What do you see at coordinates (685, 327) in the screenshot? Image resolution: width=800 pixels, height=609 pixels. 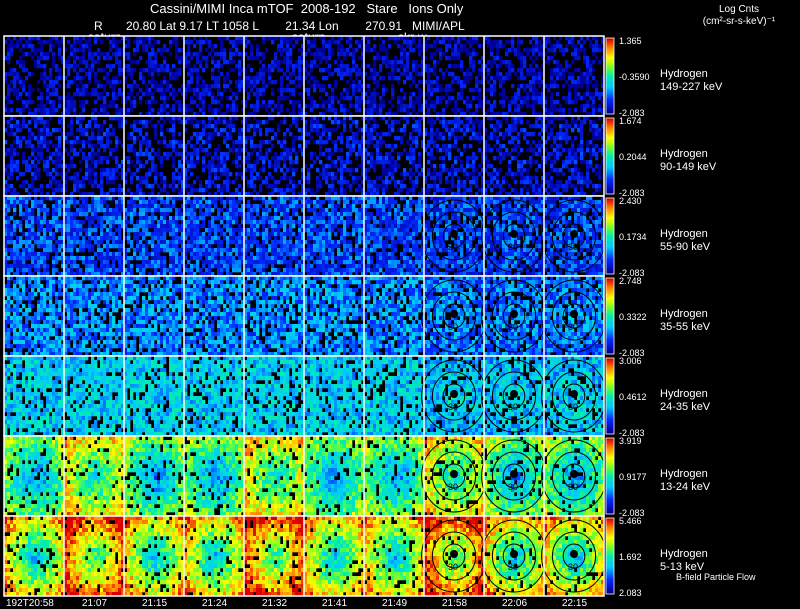 I see `energy-label-3: 35-55 keV` at bounding box center [685, 327].